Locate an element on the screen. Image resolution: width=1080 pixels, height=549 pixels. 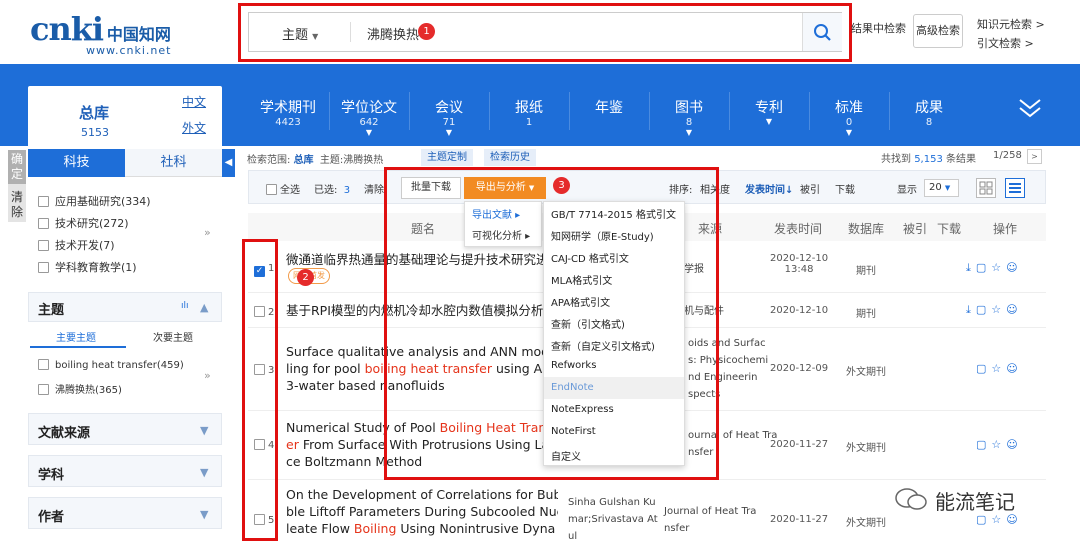
tab-sub-topic: 次要主题 is located at coordinates (173, 336).